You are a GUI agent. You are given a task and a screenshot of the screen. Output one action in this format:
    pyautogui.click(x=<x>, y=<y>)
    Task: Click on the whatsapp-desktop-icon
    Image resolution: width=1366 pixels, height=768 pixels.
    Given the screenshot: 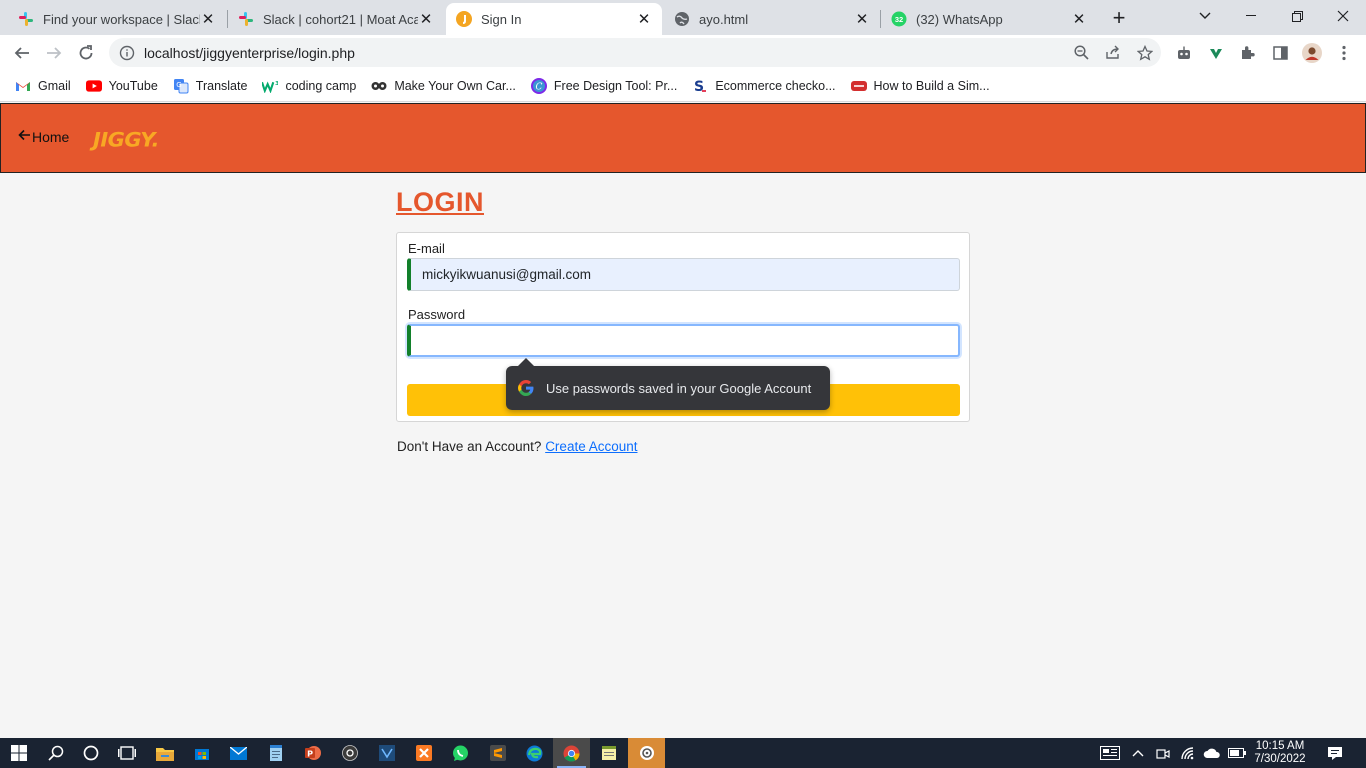 What is the action you would take?
    pyautogui.click(x=460, y=753)
    